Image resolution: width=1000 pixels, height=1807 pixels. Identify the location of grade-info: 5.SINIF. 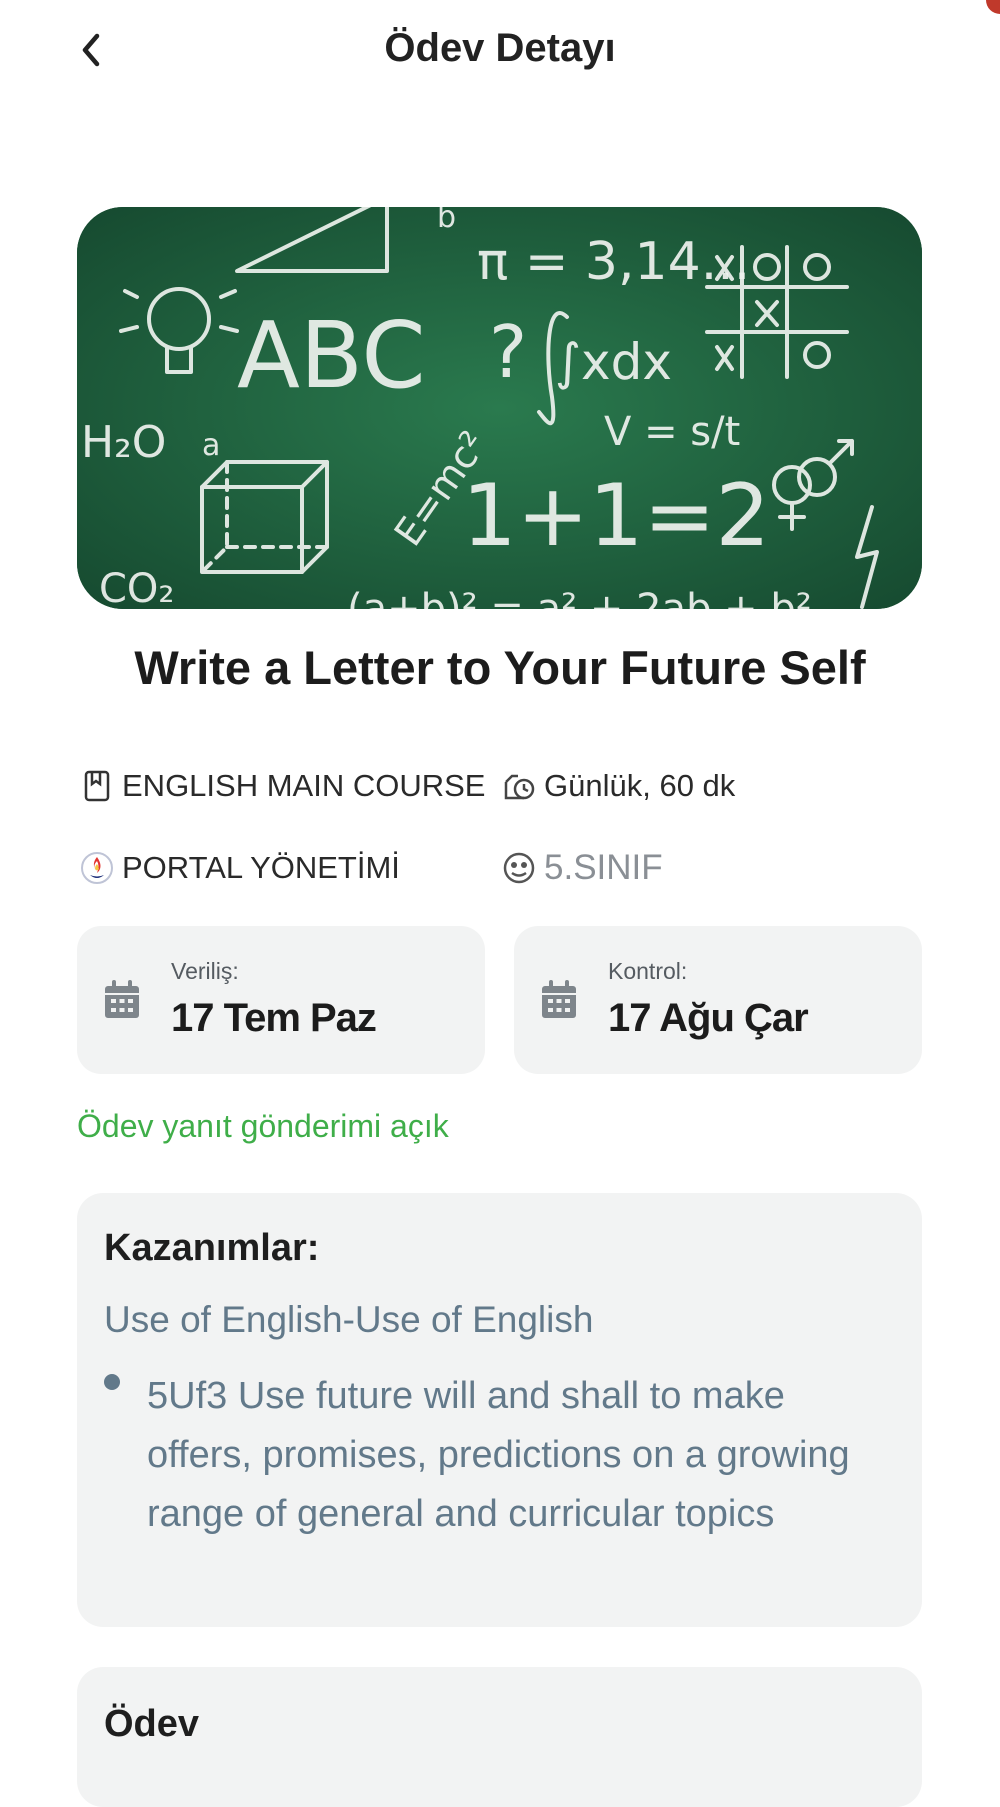
(582, 868).